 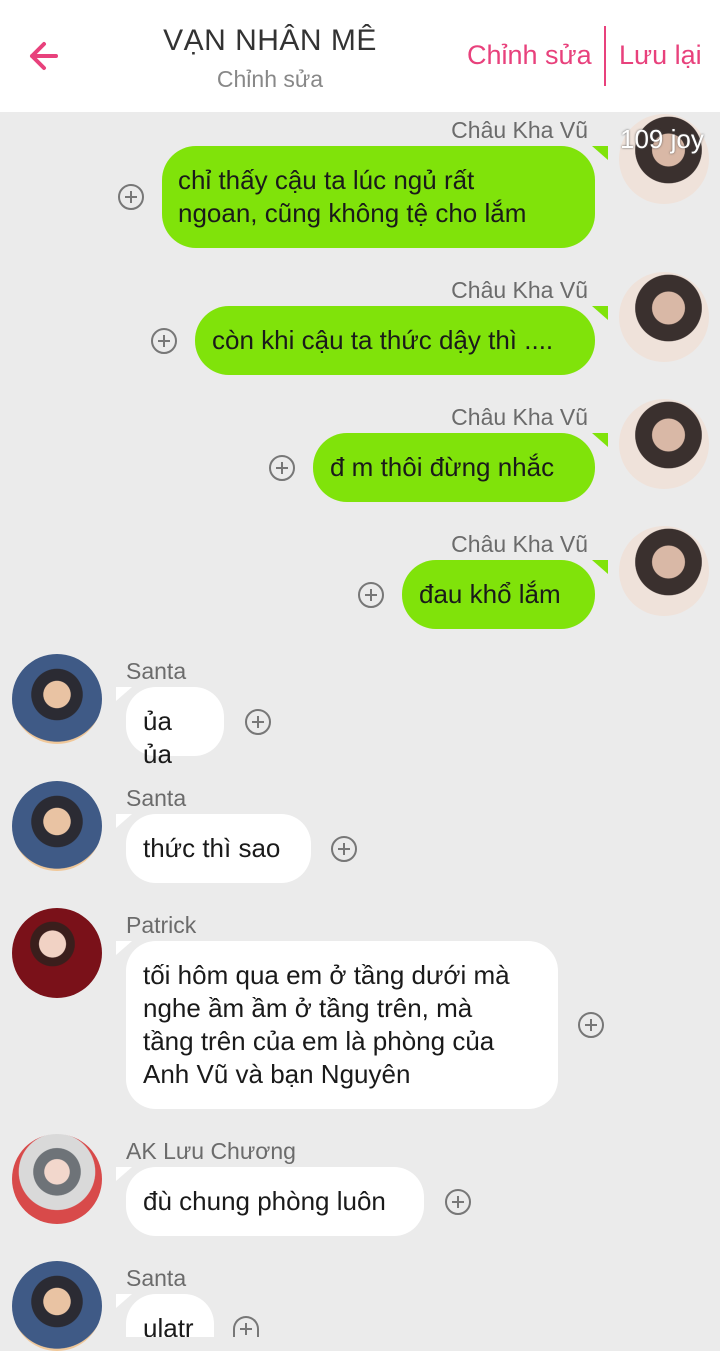 I want to click on header-bar: VẠN NHÂN MÊ Chỉnh sửa Chỉnh sửa Lưu lại, so click(x=360, y=56).